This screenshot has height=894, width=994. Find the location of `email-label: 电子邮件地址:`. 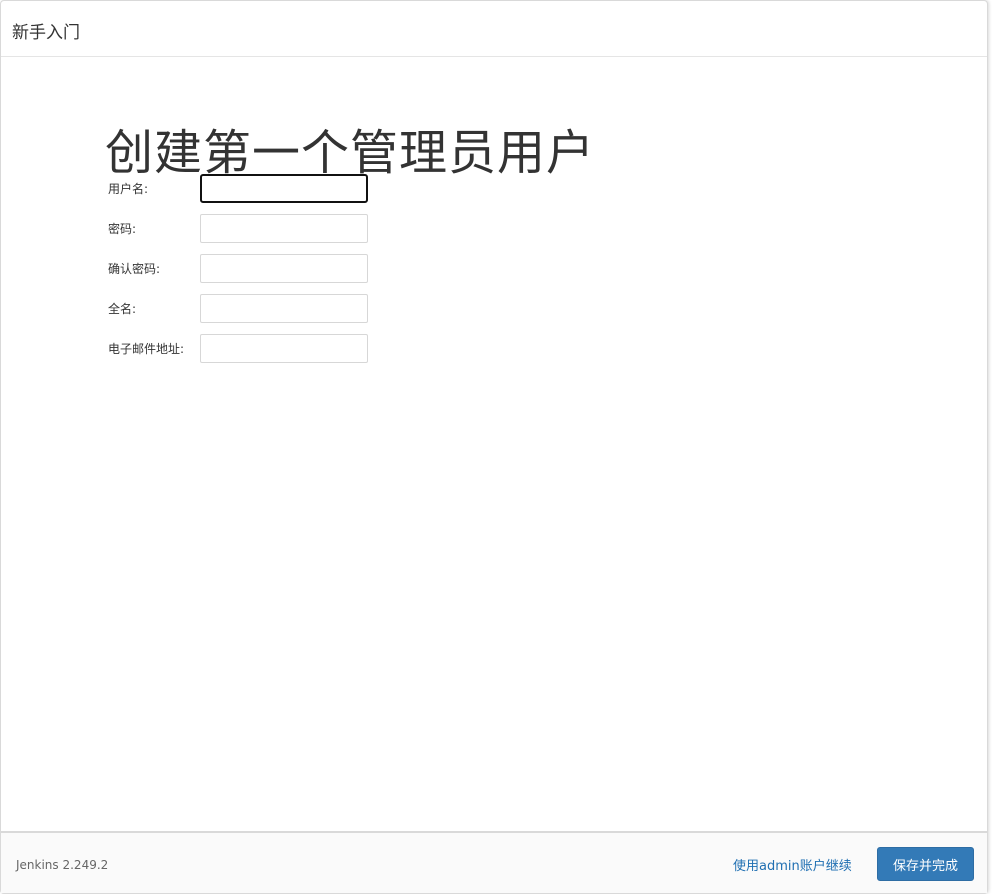

email-label: 电子邮件地址: is located at coordinates (146, 349).